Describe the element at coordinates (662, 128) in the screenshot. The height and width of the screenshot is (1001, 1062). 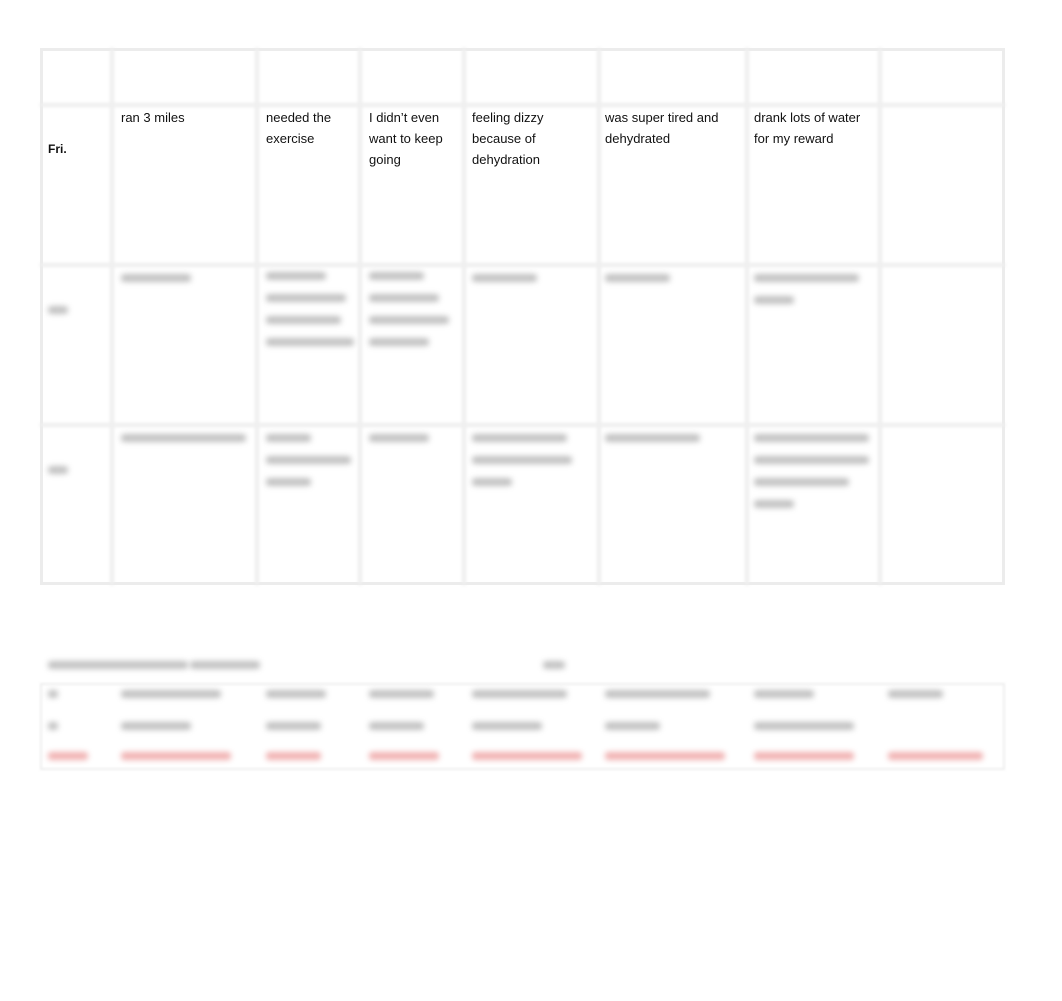
I see `cell-body: was super tired and dehydrated` at that location.